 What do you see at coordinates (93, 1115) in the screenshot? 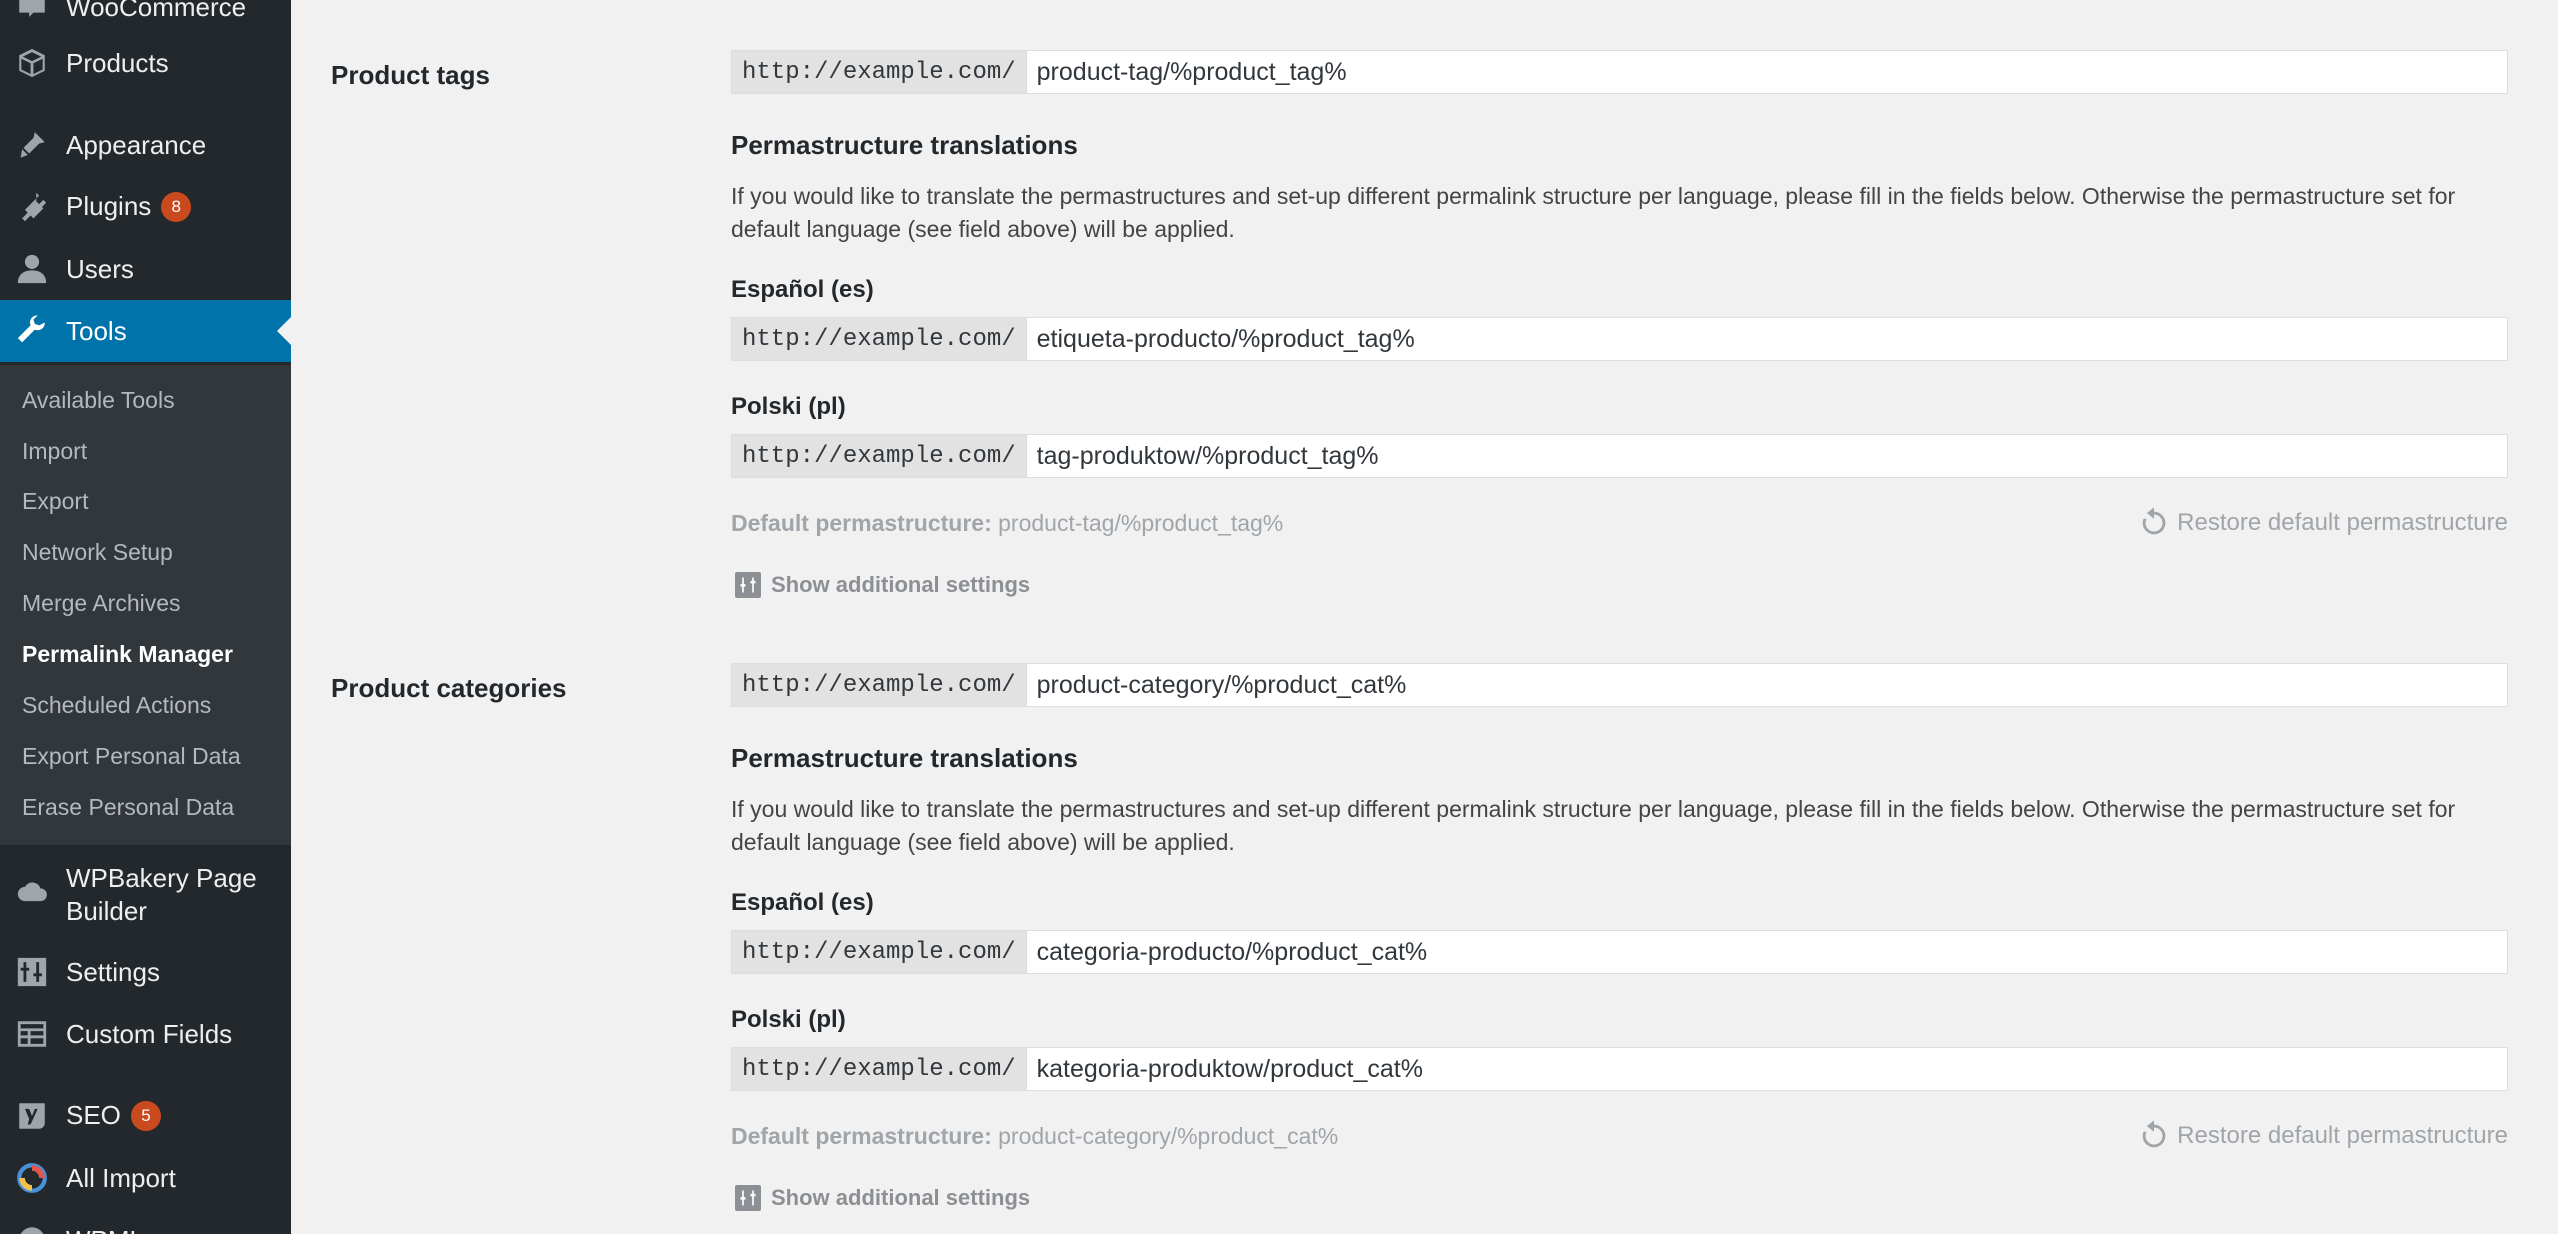
I see `menu-label: SEO` at bounding box center [93, 1115].